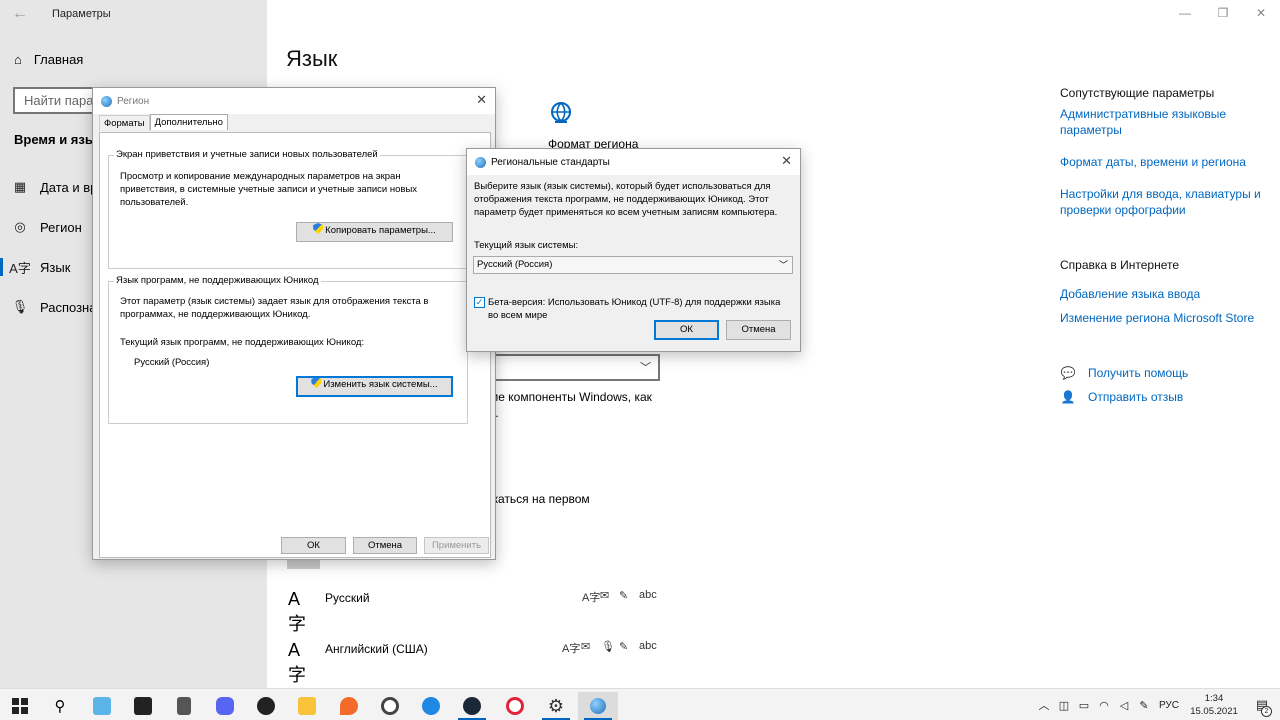 Image resolution: width=1280 pixels, height=720 pixels. What do you see at coordinates (48, 59) in the screenshot?
I see `nav-home: ⌂ Главная` at bounding box center [48, 59].